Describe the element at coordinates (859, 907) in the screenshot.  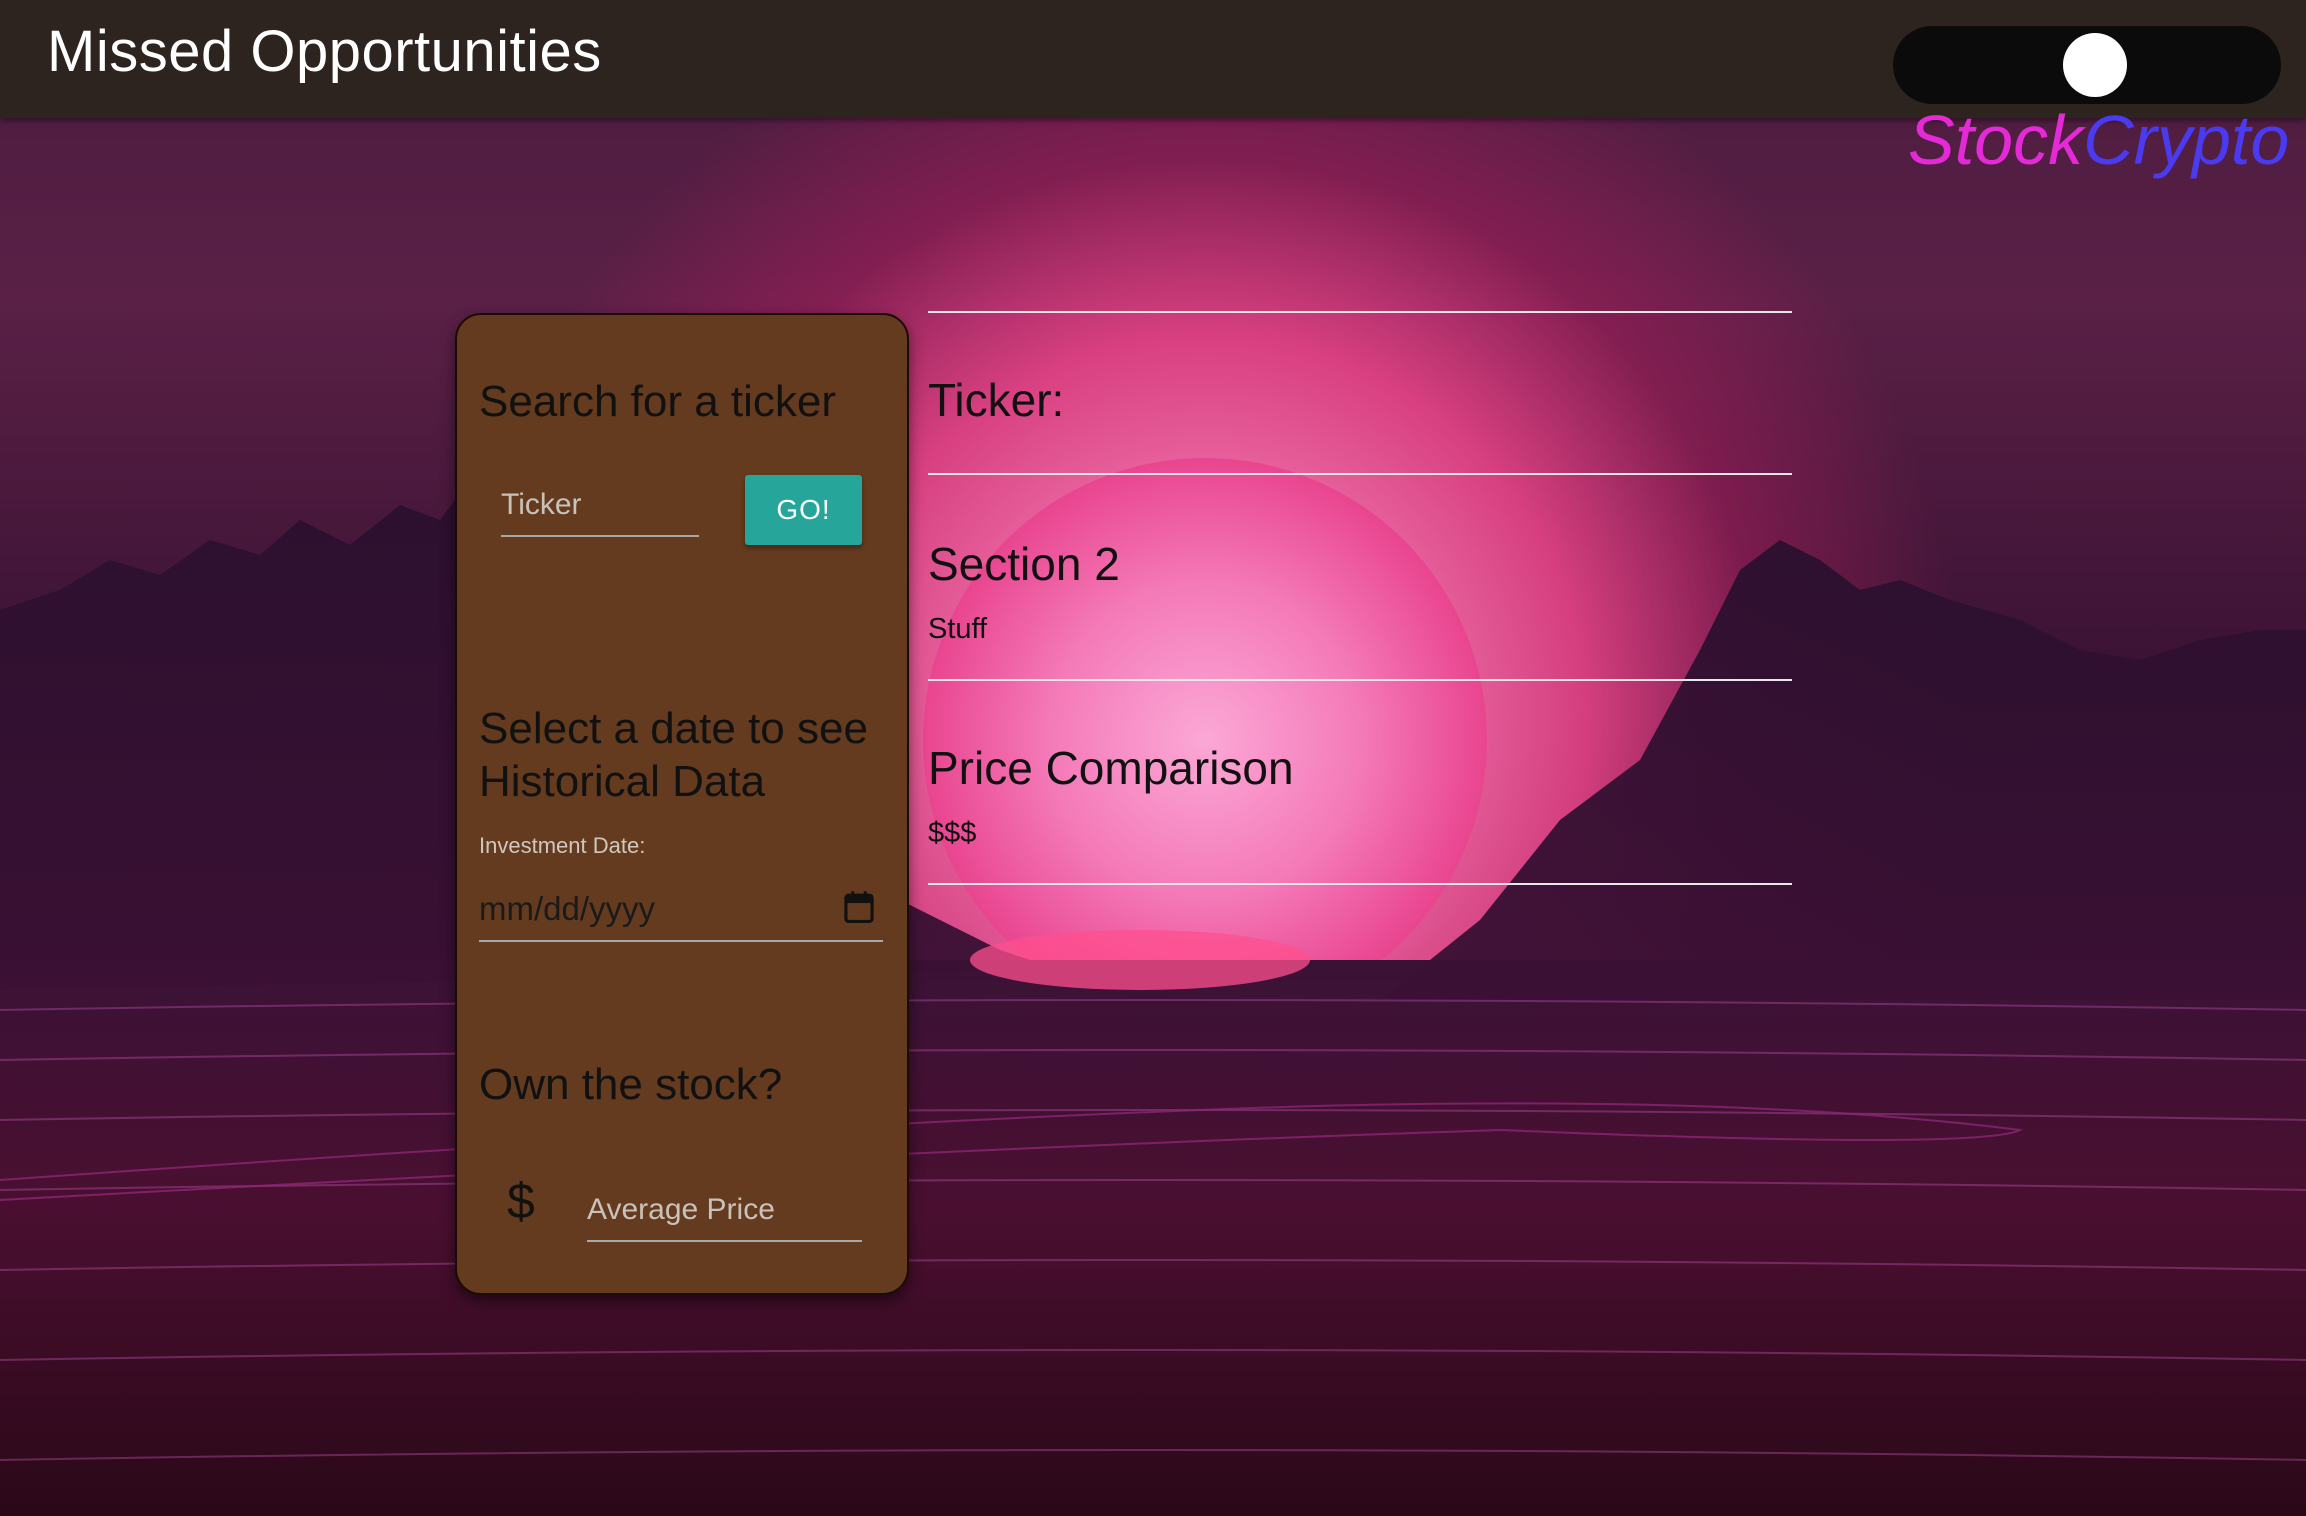
I see `calendar-icon` at that location.